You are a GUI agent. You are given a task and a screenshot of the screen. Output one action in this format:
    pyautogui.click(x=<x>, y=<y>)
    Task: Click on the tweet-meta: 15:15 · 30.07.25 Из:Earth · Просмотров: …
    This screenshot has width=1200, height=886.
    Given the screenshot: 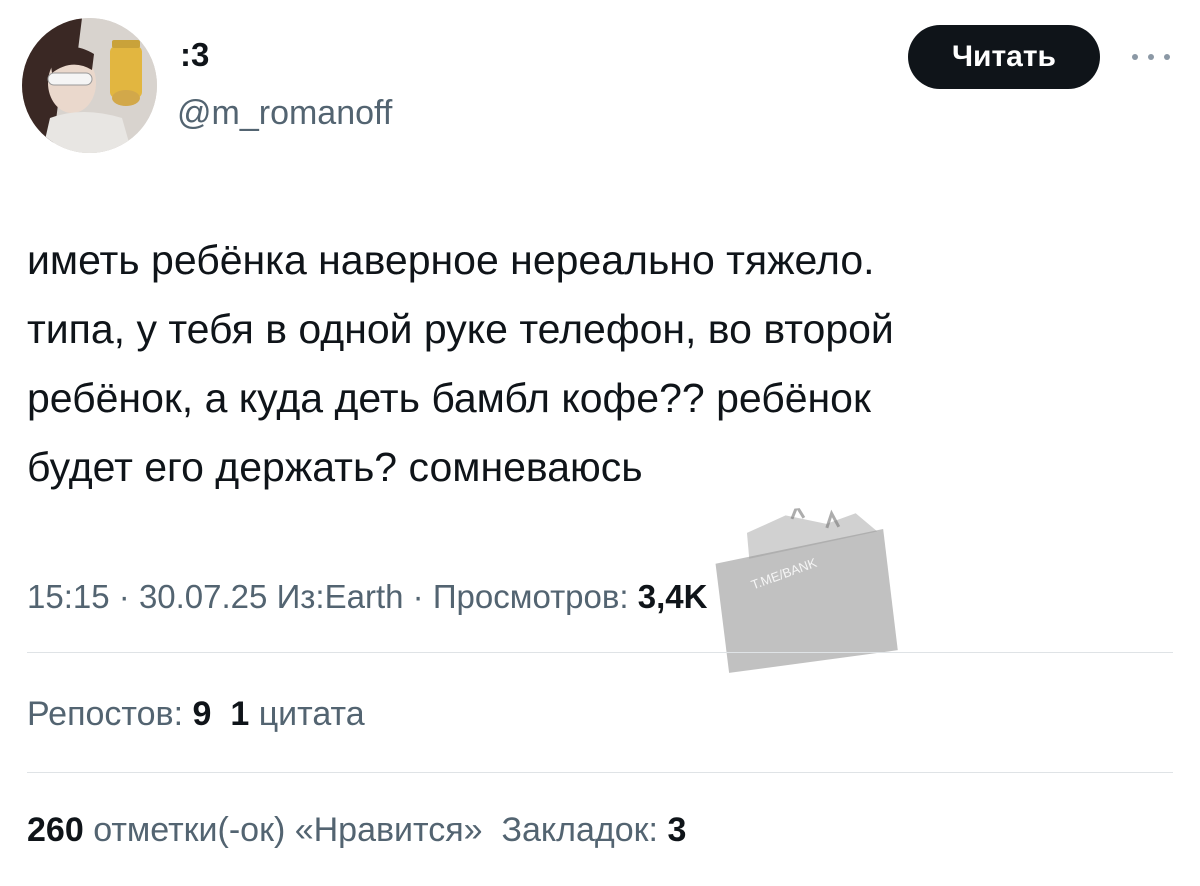 What is the action you would take?
    pyautogui.click(x=367, y=597)
    